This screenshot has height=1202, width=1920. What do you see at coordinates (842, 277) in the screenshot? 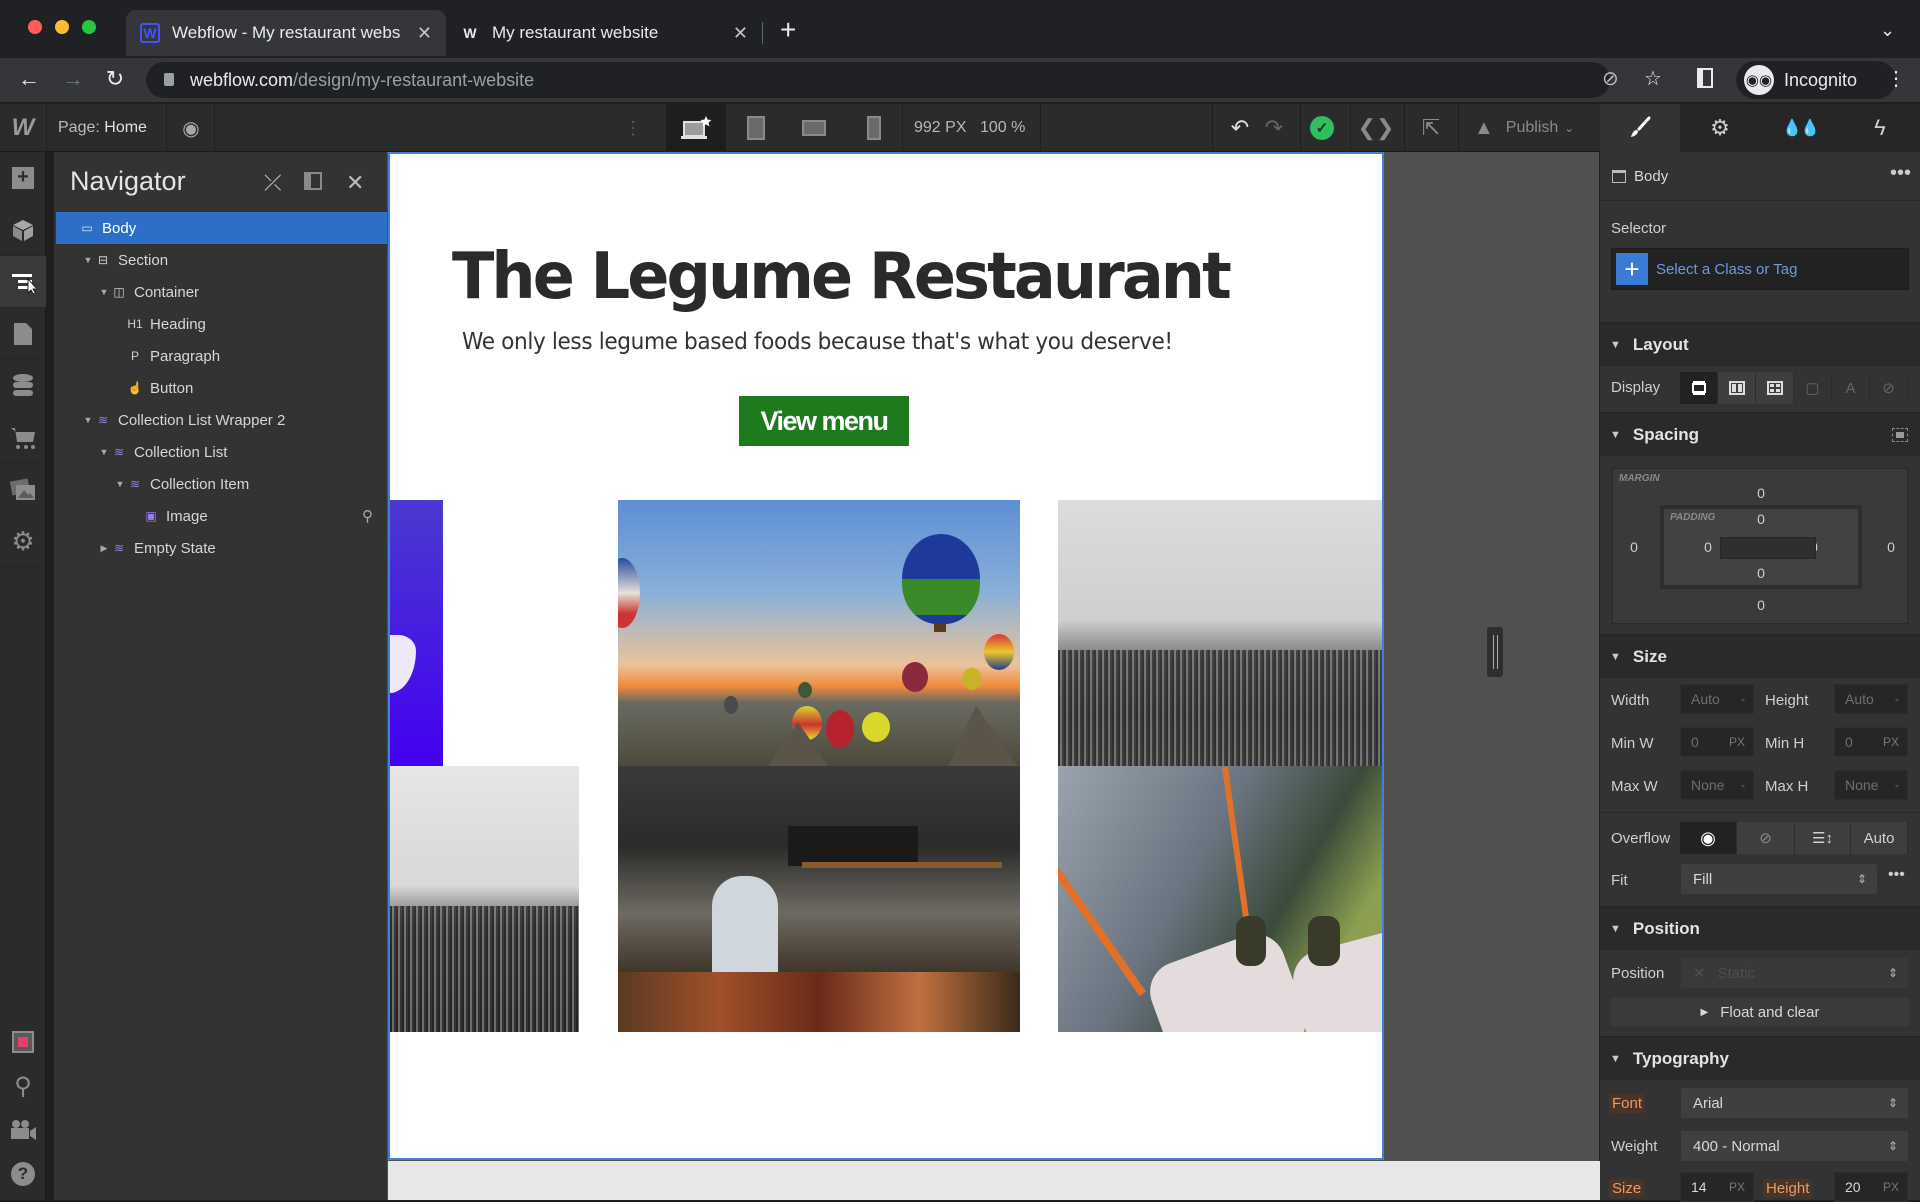
I see `hero-heading: The Legume Restaurant` at bounding box center [842, 277].